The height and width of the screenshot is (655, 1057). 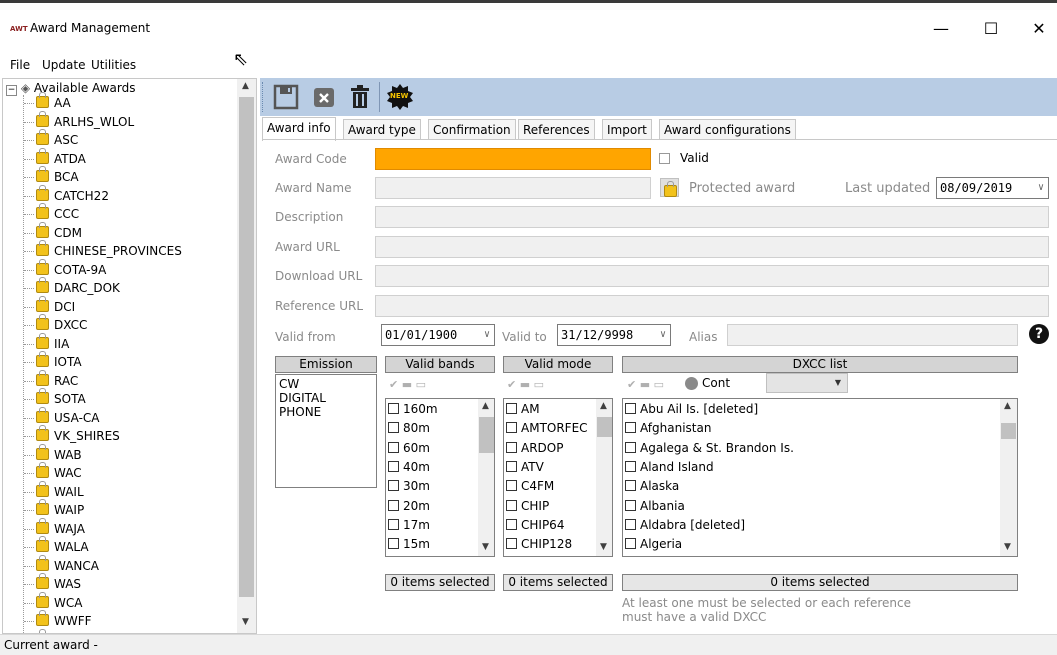 I want to click on tree-item-award: WAIL, so click(x=60, y=490).